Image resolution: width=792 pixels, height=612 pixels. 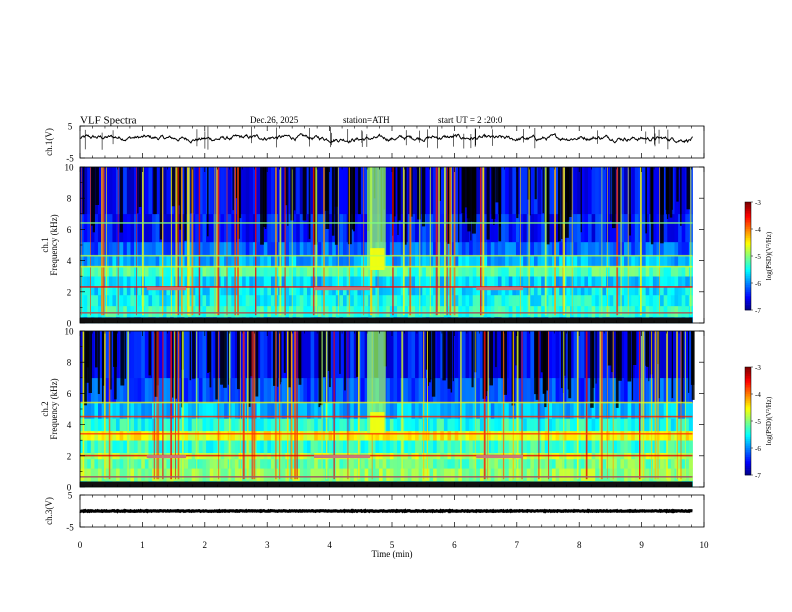 What do you see at coordinates (54, 244) in the screenshot?
I see `y-axis-label-line: Frequency (kHz)` at bounding box center [54, 244].